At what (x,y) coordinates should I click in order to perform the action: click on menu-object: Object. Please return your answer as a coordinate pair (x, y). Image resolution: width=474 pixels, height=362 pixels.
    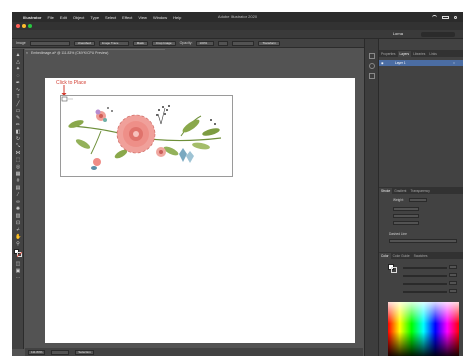
    Looking at the image, I should click on (79, 17).